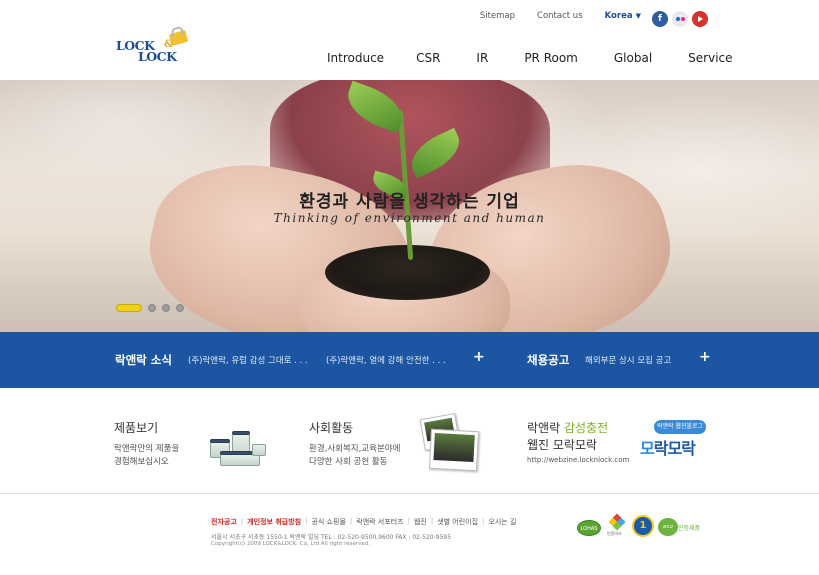  I want to click on nav-pr-room: PR Room, so click(551, 58).